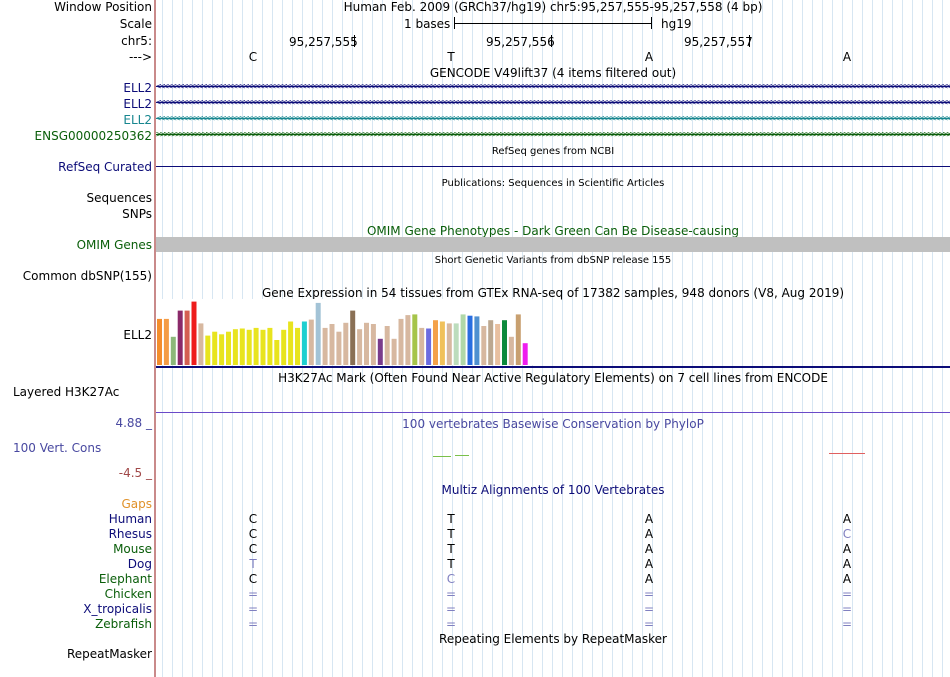 This screenshot has height=677, width=950. Describe the element at coordinates (137, 214) in the screenshot. I see `snps-track-label: SNPs` at that location.